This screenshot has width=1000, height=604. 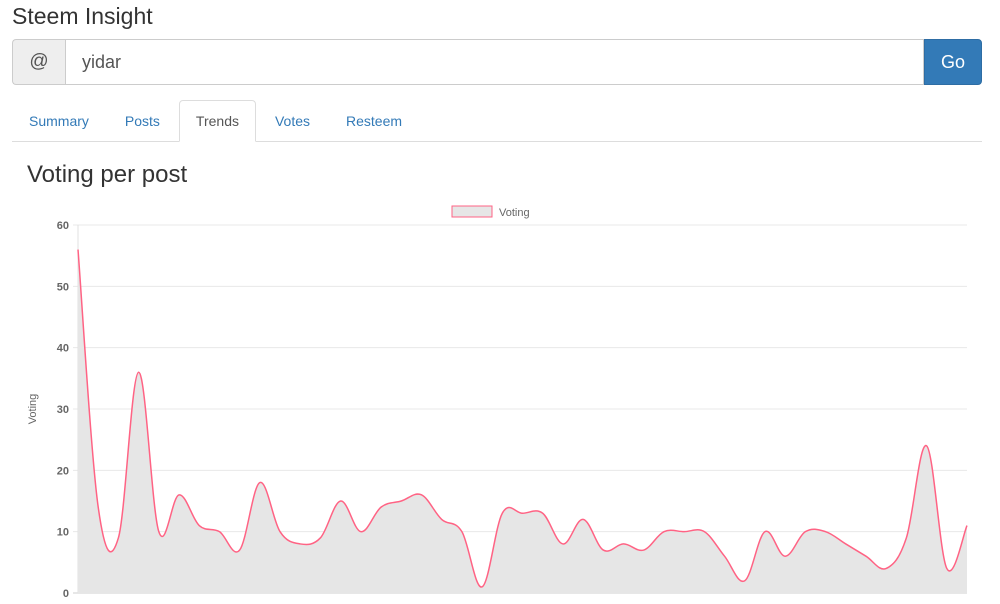 What do you see at coordinates (63, 287) in the screenshot?
I see `y-tick-label: 50` at bounding box center [63, 287].